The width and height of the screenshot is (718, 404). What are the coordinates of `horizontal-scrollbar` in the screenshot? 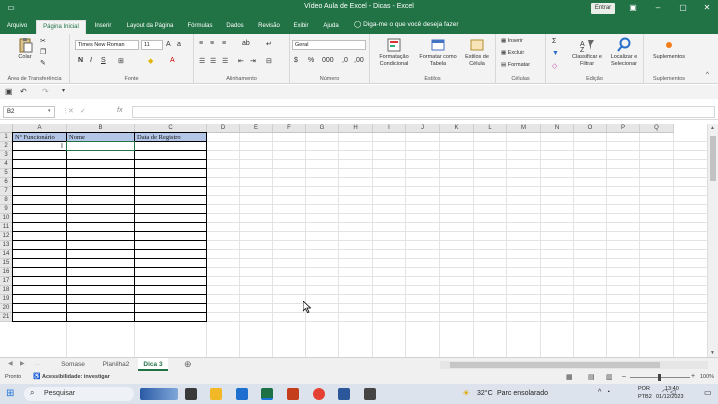 It's located at (574, 365).